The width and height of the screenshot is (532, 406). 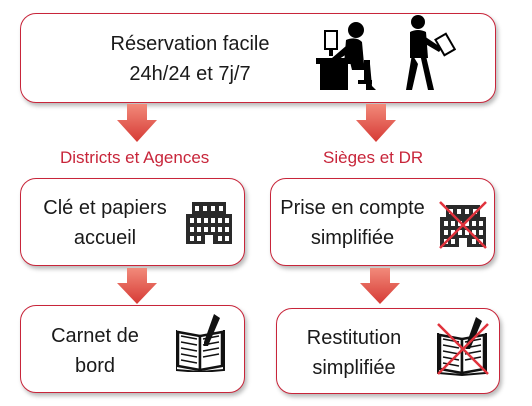 I want to click on right-box-1-line1: Prise en compte, so click(x=352, y=208).